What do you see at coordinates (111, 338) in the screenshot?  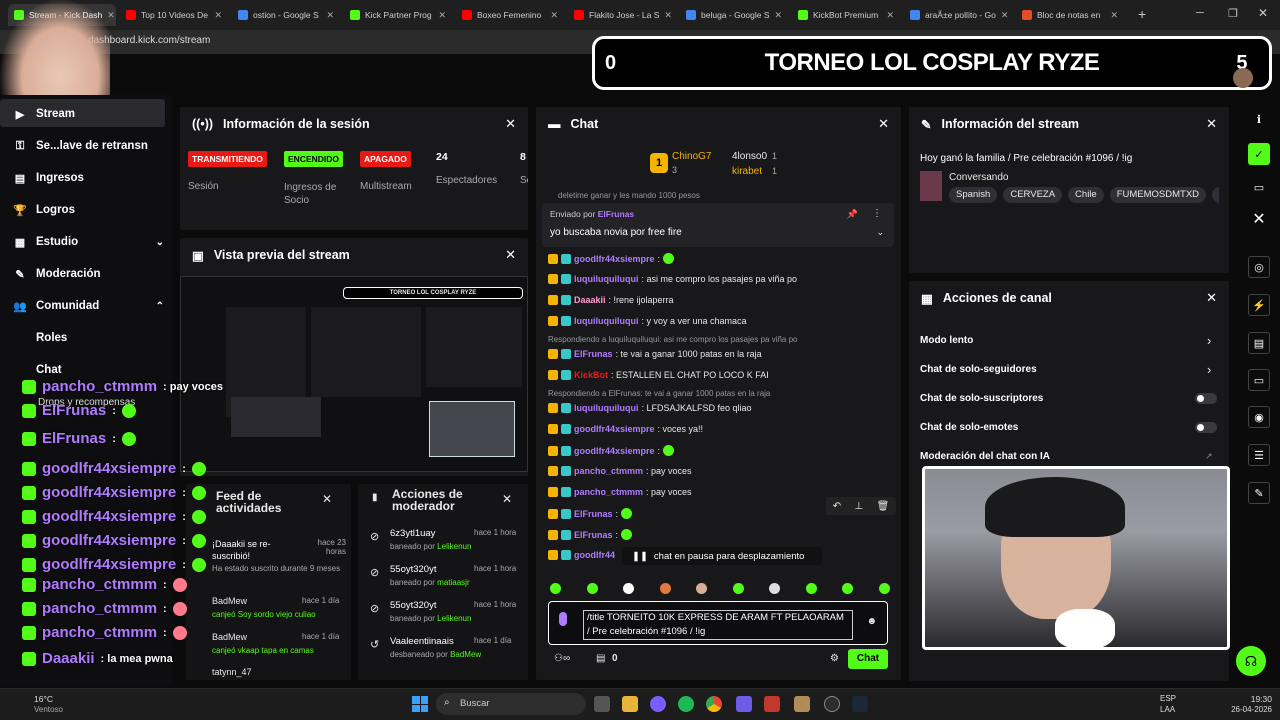 I see `sidebar-item-item-7: Roles` at bounding box center [111, 338].